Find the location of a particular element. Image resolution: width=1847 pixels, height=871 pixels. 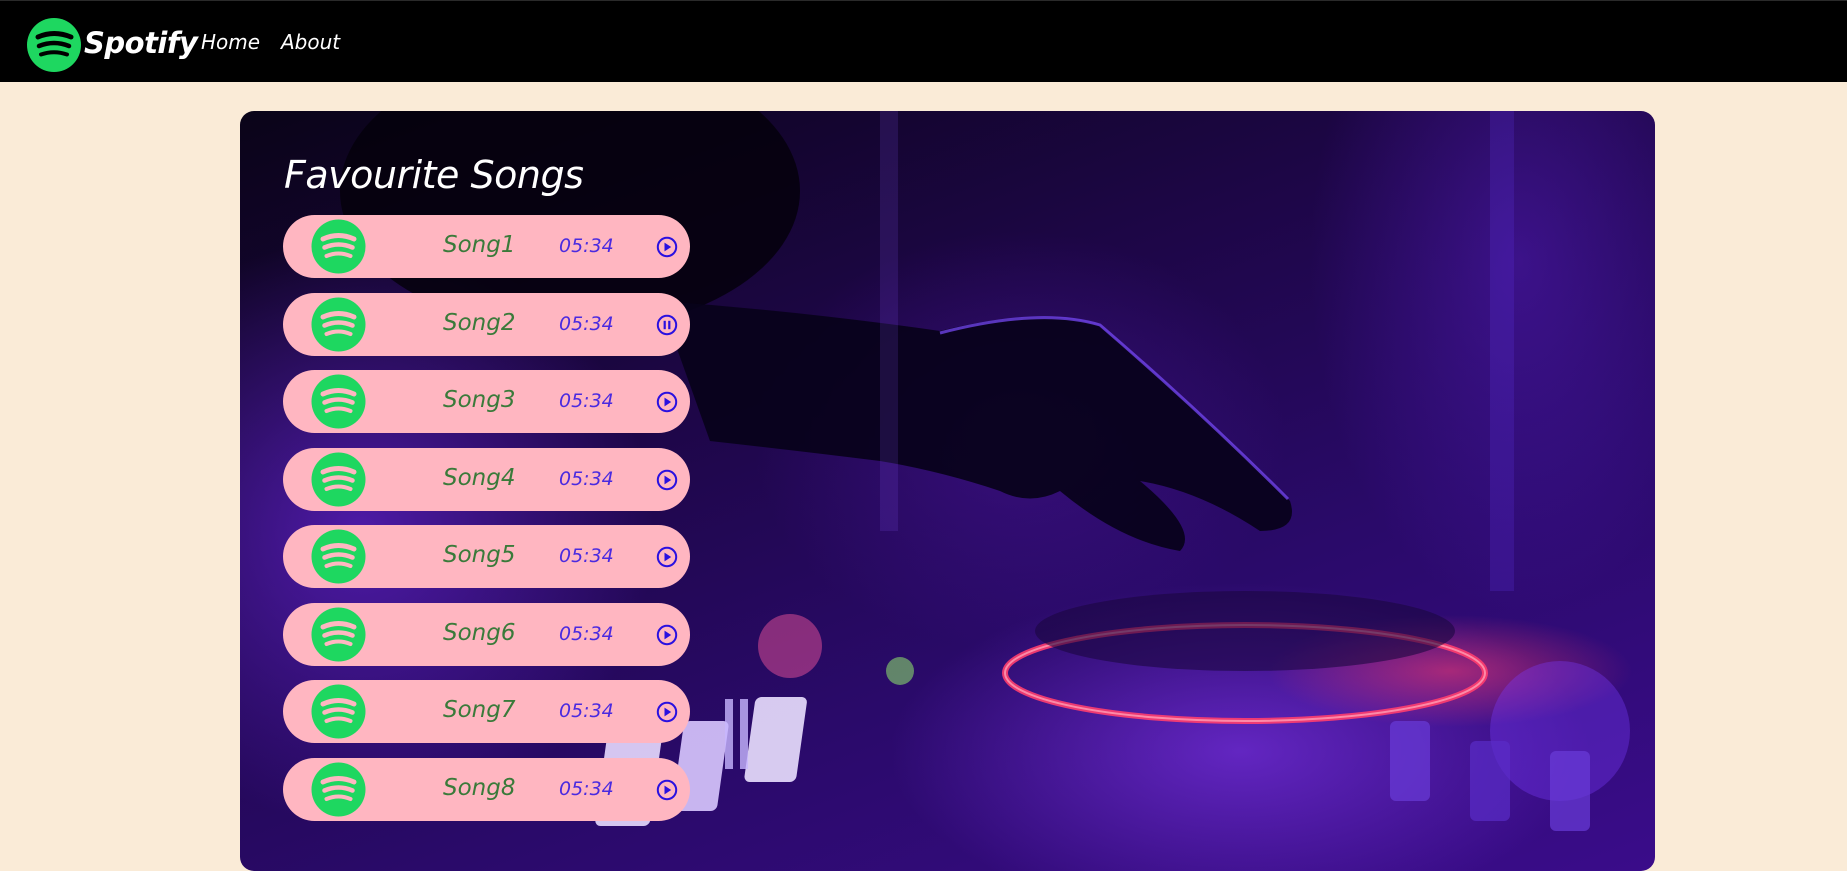

song-item-3: Song3 05:34 is located at coordinates (486, 401).